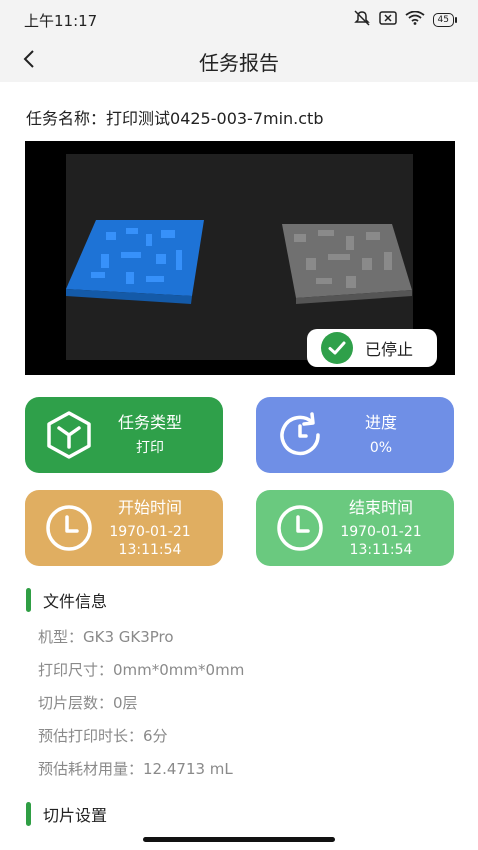 This screenshot has width=478, height=850. I want to click on no-sim-icon, so click(387, 20).